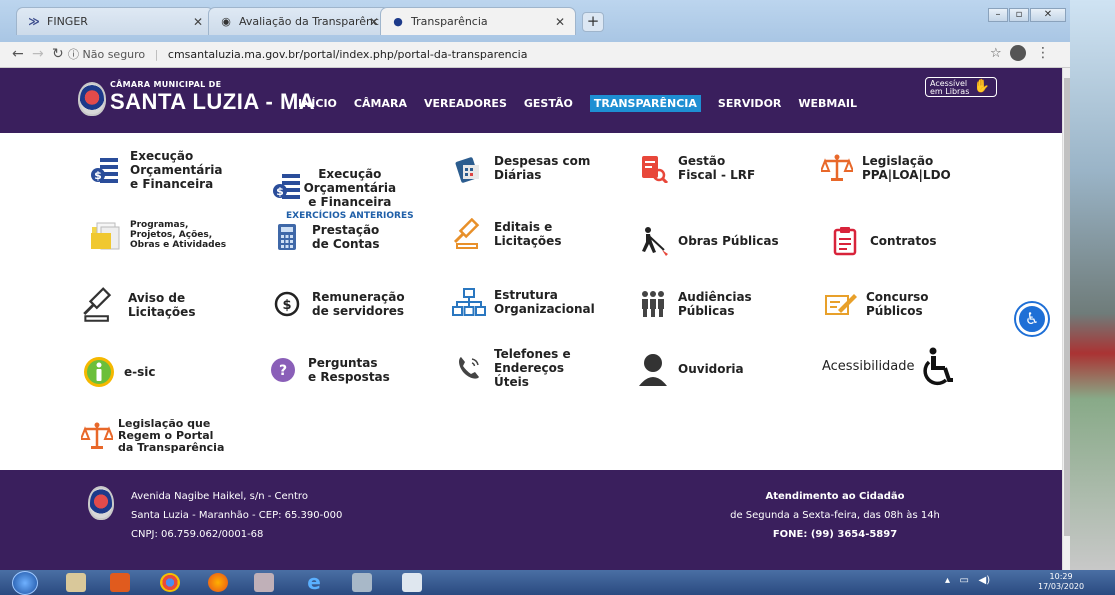  What do you see at coordinates (119, 372) in the screenshot?
I see `link-esic: e-sic` at bounding box center [119, 372].